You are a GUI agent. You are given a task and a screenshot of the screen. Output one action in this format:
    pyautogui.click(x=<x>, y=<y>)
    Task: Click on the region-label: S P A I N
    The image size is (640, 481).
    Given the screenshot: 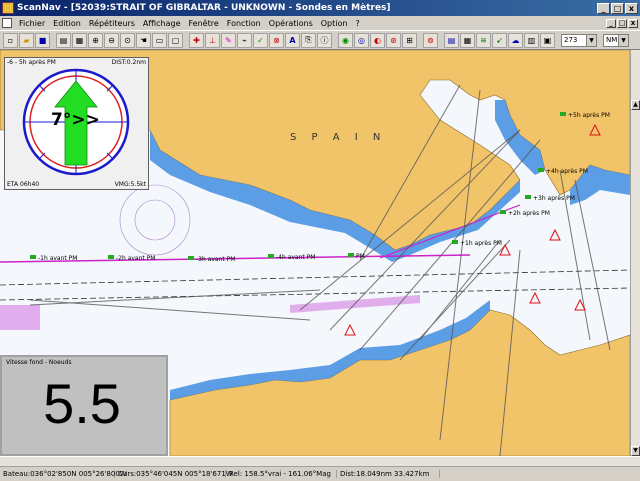 What is the action you would take?
    pyautogui.click(x=338, y=137)
    